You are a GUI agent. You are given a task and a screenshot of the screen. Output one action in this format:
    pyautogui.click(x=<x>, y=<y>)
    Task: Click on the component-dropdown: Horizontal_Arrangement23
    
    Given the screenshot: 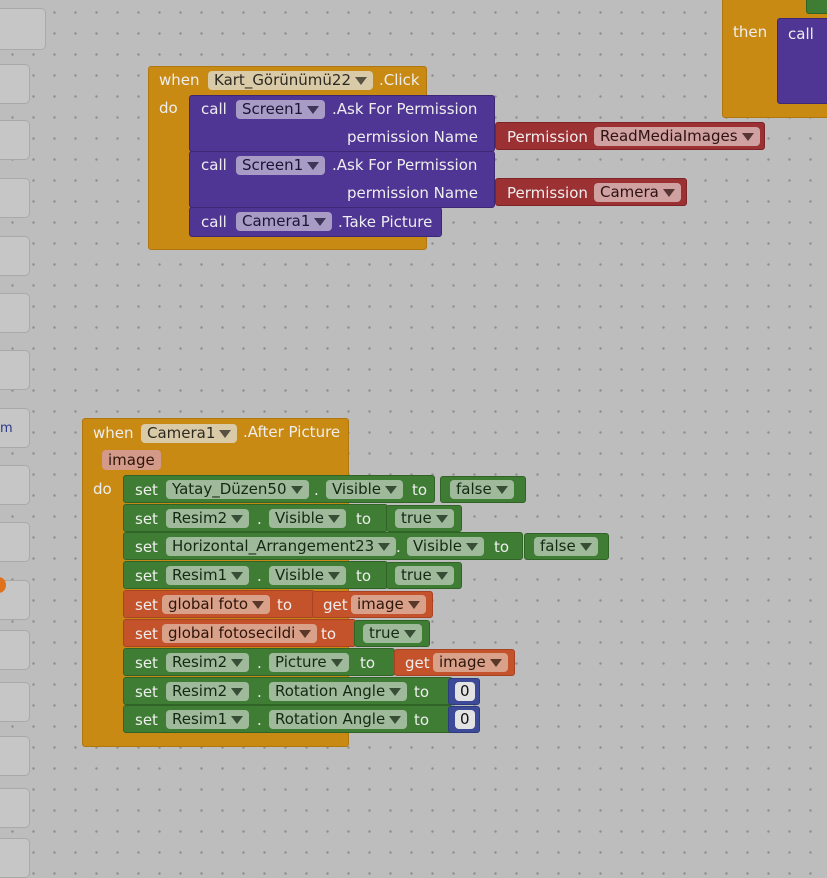 What is the action you would take?
    pyautogui.click(x=281, y=546)
    